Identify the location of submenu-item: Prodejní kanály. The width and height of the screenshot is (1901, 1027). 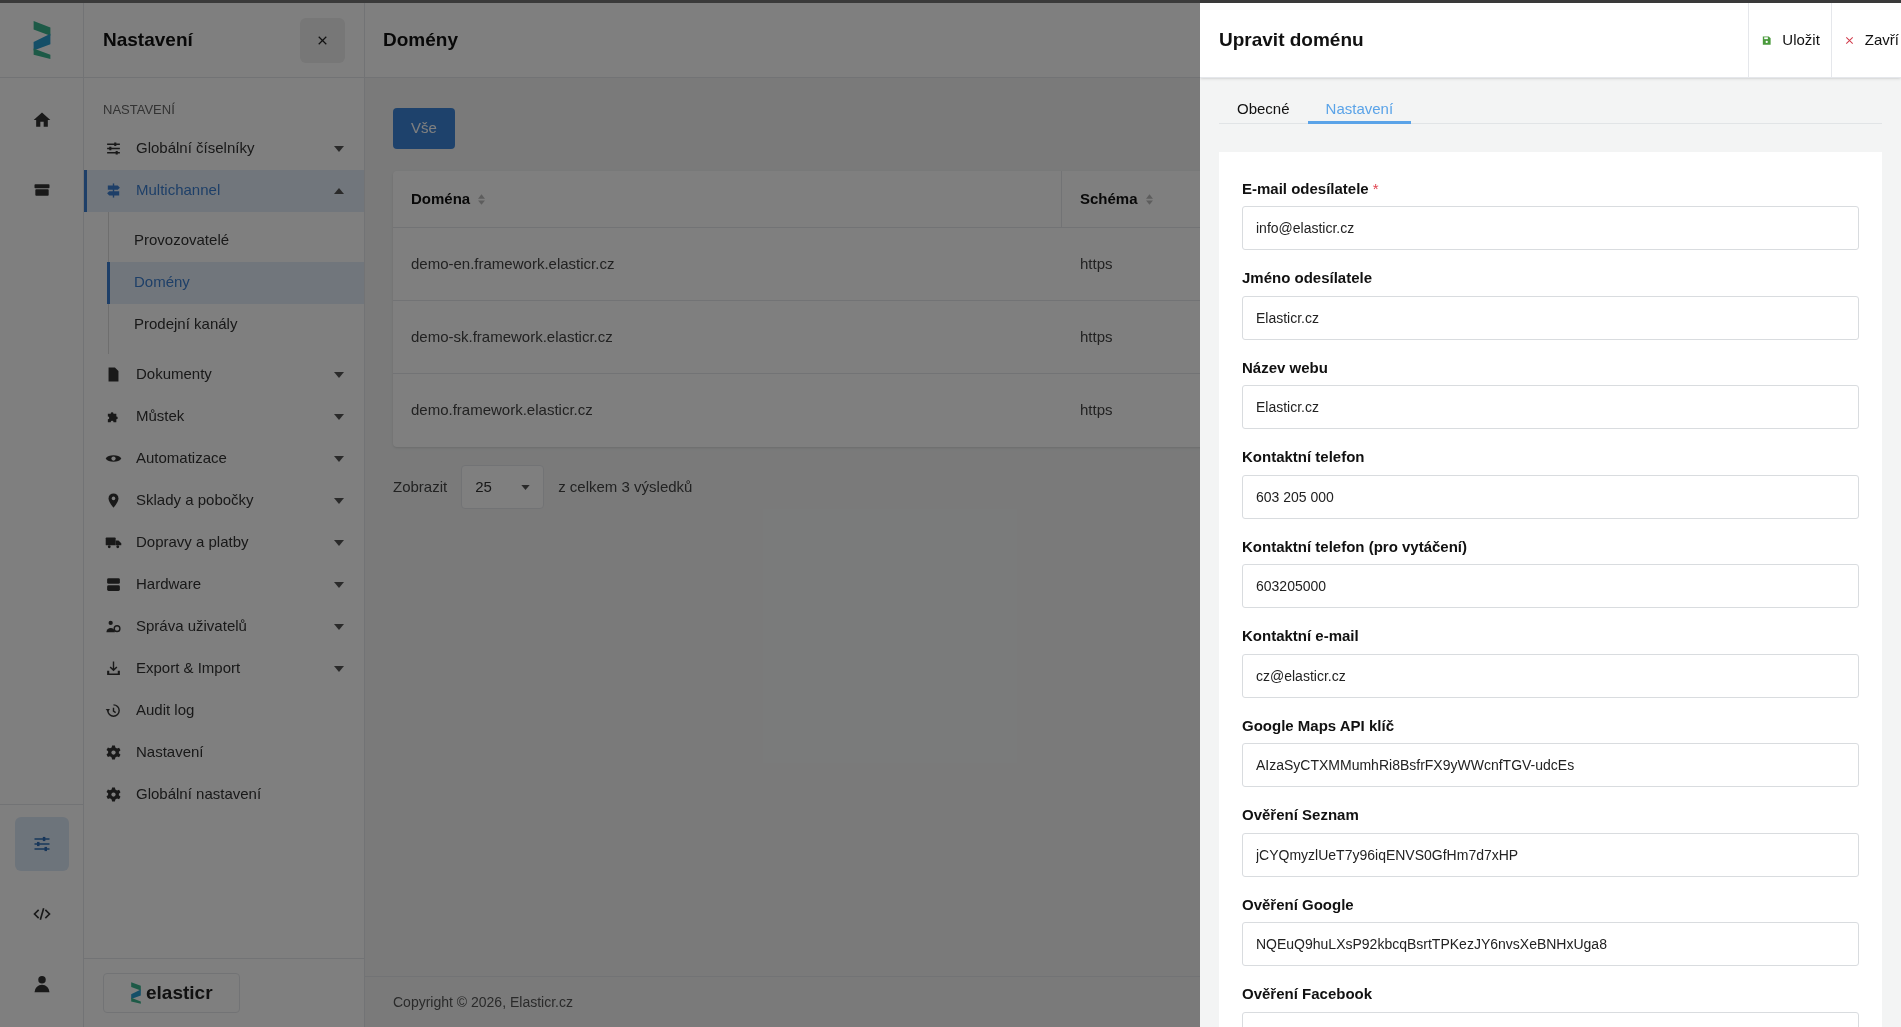
(235, 324).